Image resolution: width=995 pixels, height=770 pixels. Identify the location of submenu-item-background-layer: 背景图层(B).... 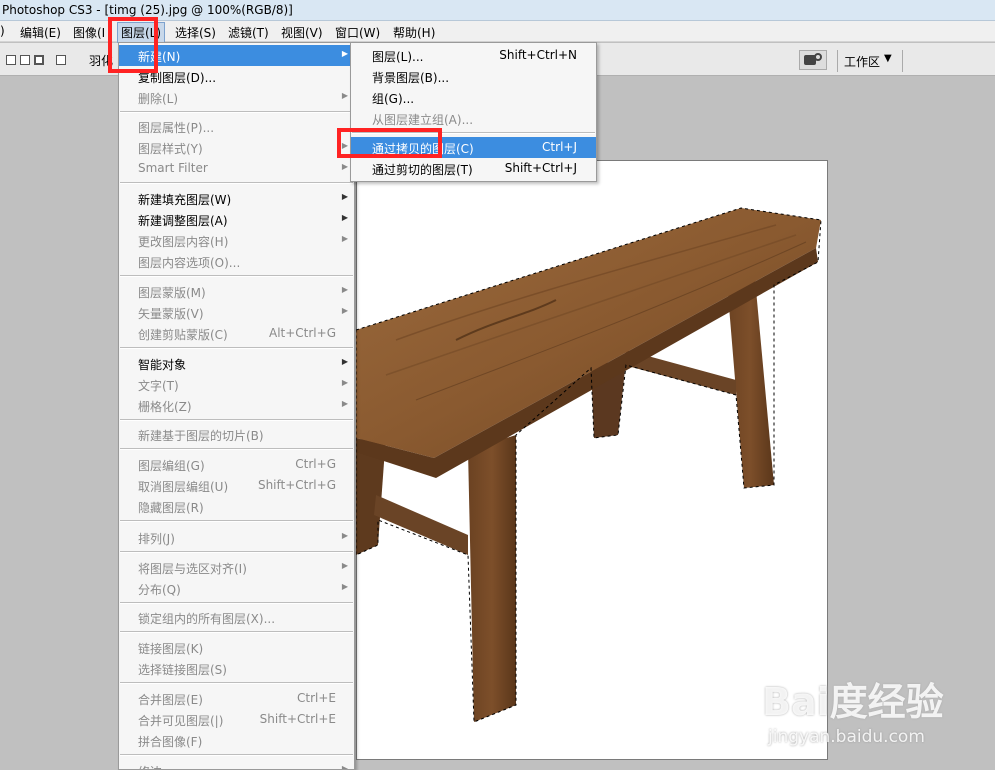
(473, 76).